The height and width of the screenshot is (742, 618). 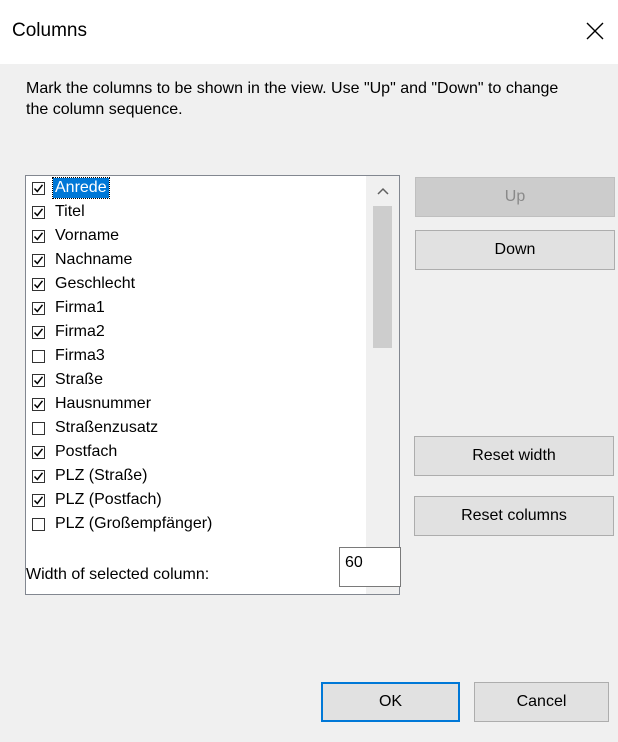 I want to click on reset-width-button: Reset width, so click(x=514, y=456).